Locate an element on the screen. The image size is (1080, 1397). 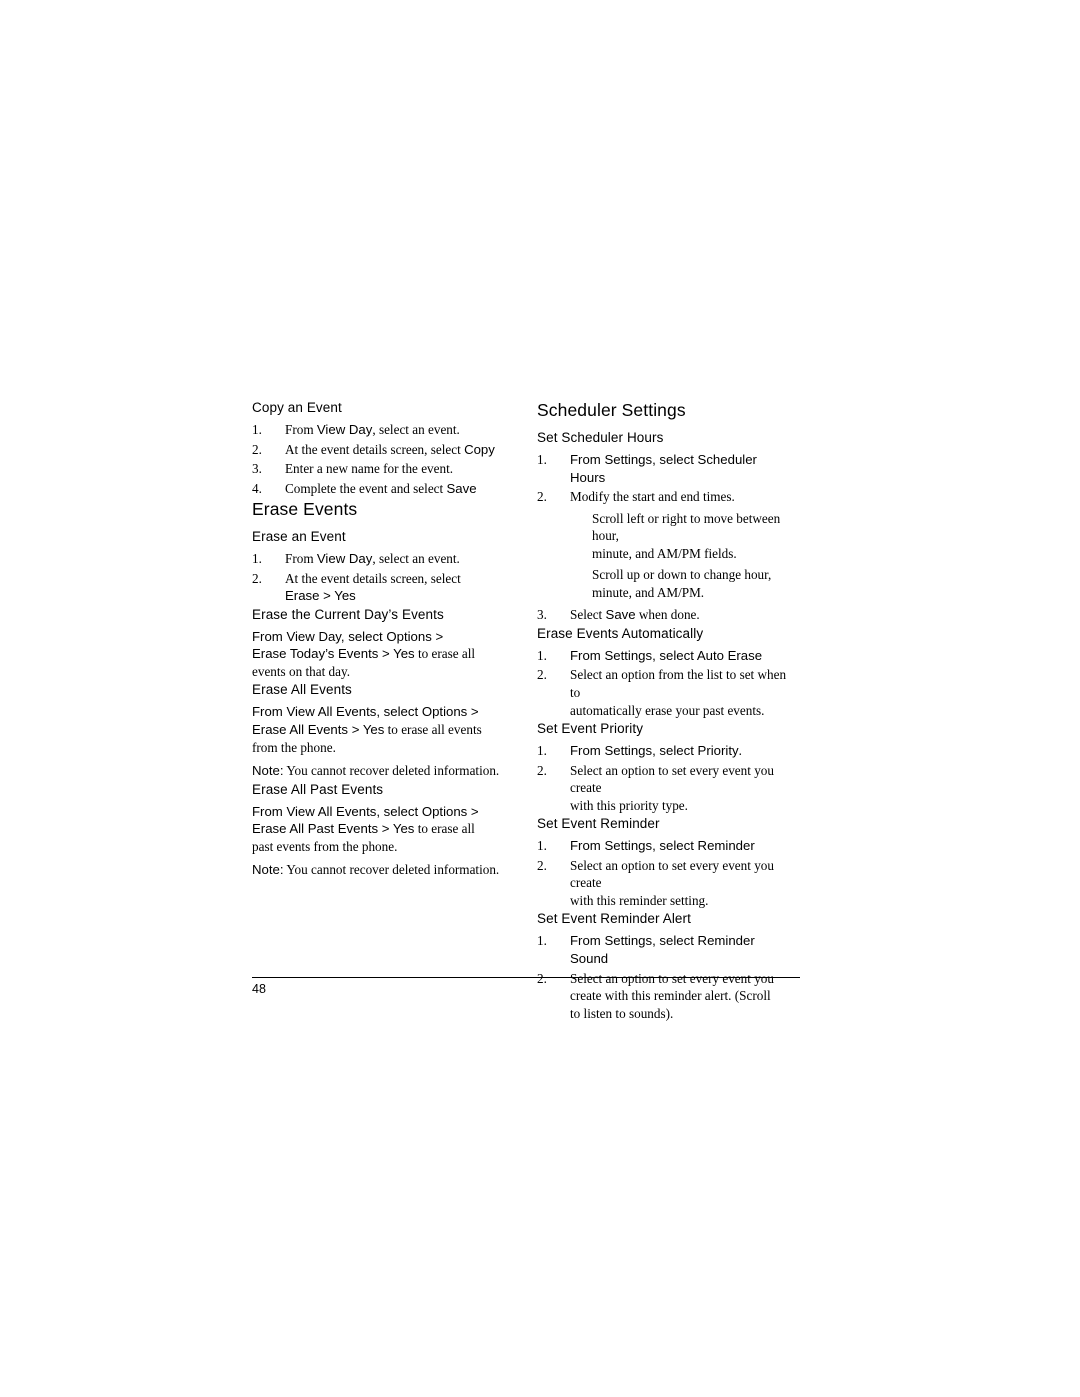
ui-term: Save is located at coordinates (620, 615).